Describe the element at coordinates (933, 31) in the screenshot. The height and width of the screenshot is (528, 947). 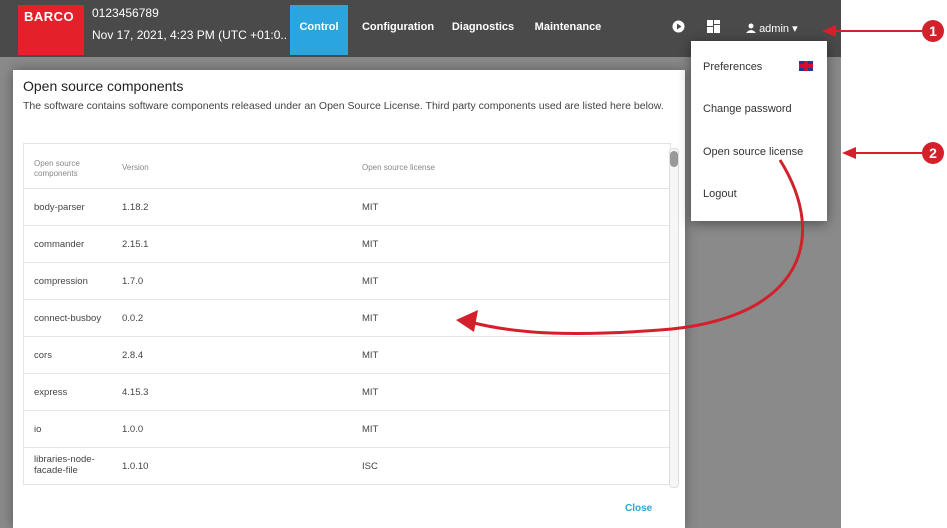
I see `callout-badge: 1` at that location.